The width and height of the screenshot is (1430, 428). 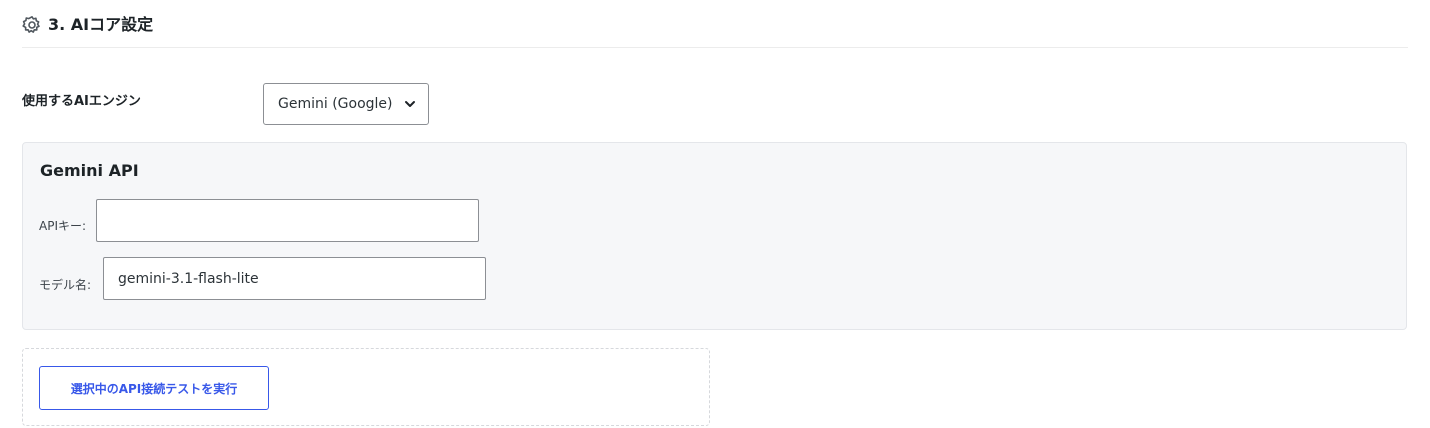 What do you see at coordinates (287, 220) in the screenshot?
I see `api-key-input` at bounding box center [287, 220].